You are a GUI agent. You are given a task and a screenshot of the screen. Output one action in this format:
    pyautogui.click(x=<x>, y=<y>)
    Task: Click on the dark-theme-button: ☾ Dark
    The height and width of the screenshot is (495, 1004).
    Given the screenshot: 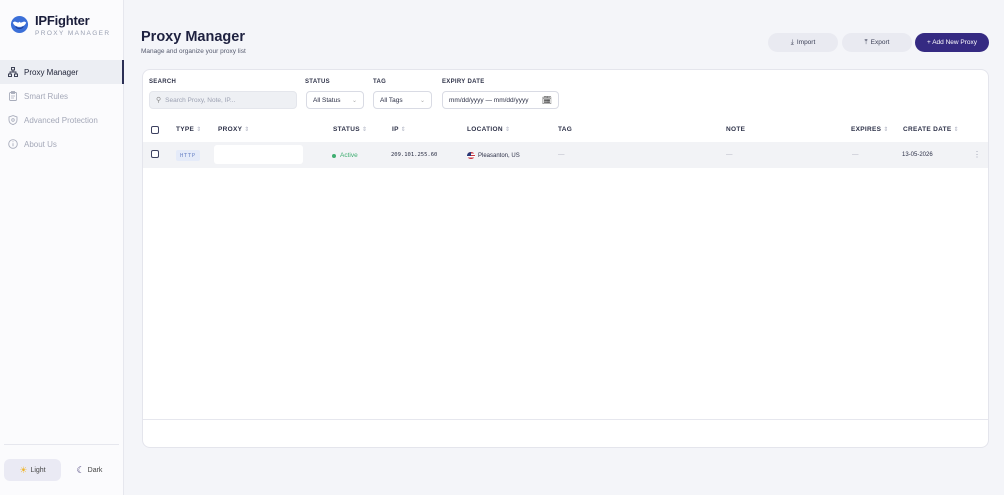 What is the action you would take?
    pyautogui.click(x=89, y=470)
    